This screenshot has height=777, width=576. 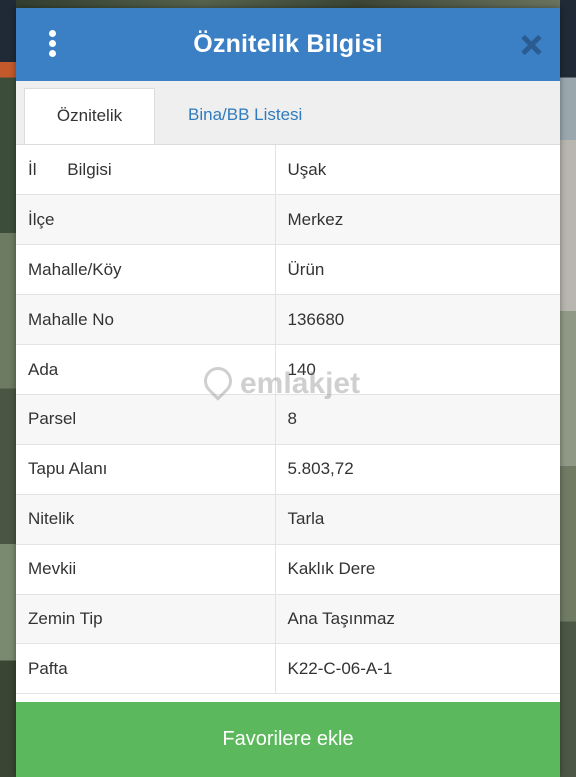 What do you see at coordinates (417, 669) in the screenshot?
I see `row-value: K22-C-06-A-1` at bounding box center [417, 669].